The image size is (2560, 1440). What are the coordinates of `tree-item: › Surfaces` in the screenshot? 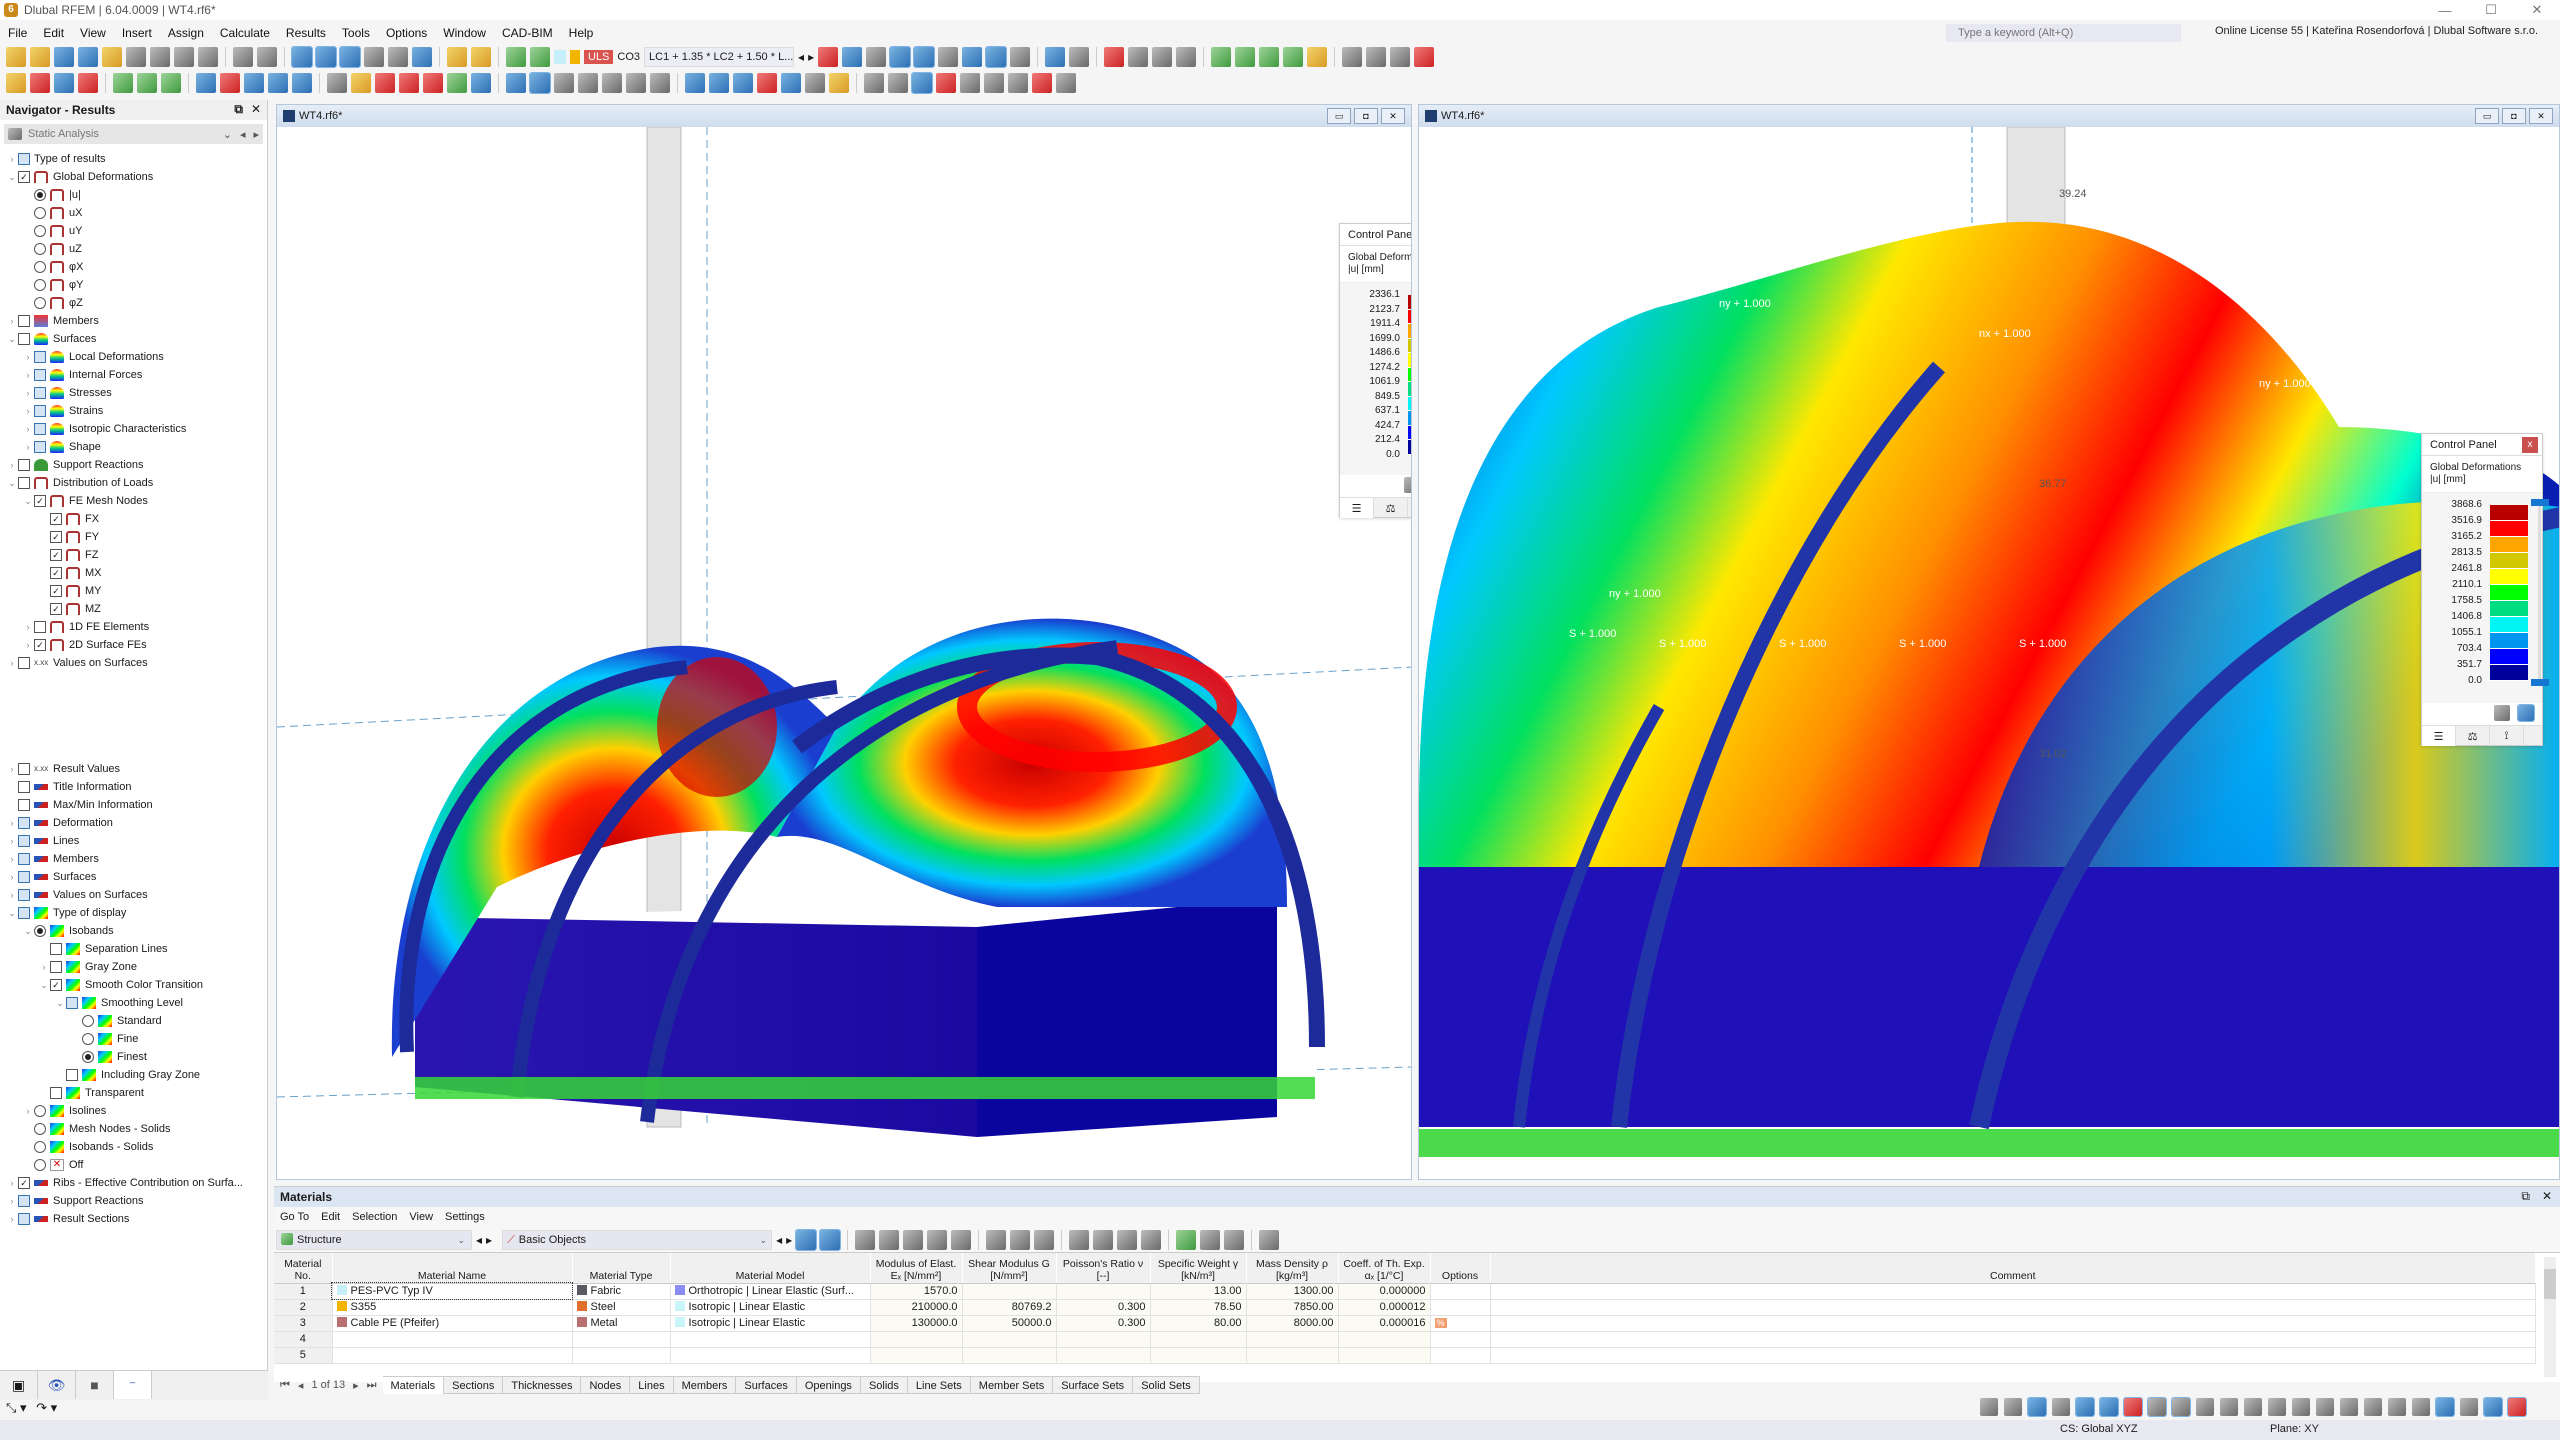 It's located at (133, 877).